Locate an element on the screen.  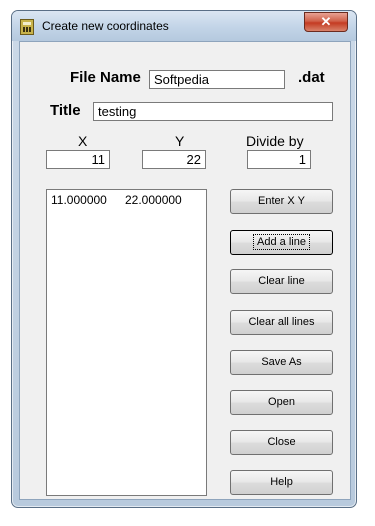
help-label: Help is located at coordinates (281, 482).